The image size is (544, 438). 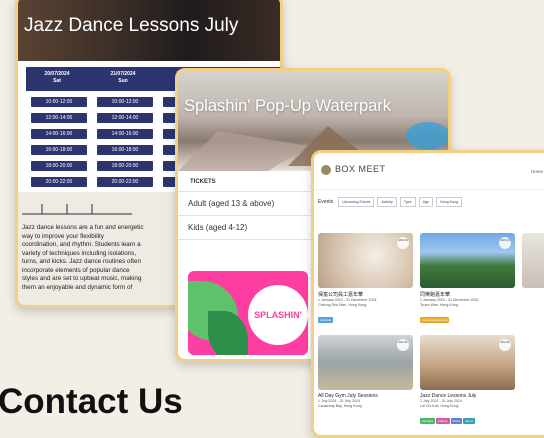 What do you see at coordinates (426, 202) in the screenshot?
I see `filter-chip-age: Age` at bounding box center [426, 202].